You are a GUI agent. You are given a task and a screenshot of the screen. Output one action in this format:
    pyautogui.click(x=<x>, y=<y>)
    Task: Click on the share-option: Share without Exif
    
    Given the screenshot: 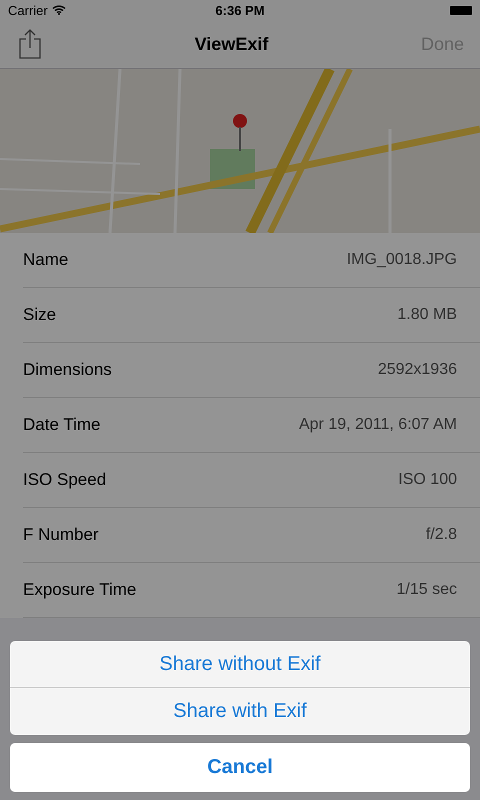 What is the action you would take?
    pyautogui.click(x=240, y=664)
    